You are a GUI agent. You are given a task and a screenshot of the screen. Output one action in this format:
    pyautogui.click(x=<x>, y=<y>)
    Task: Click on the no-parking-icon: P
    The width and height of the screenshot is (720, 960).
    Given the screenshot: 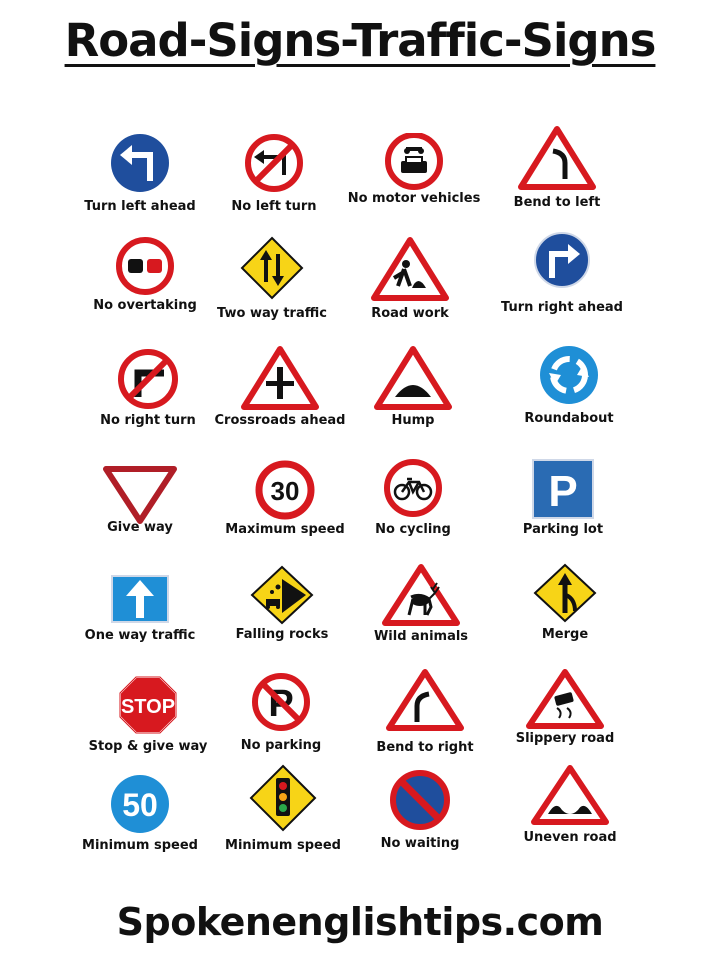 What is the action you would take?
    pyautogui.click(x=281, y=702)
    